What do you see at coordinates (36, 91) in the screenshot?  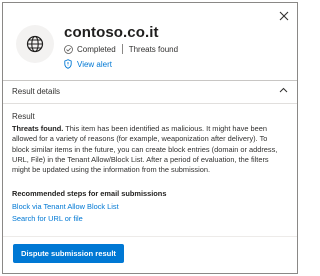 I see `section-label: Result details` at bounding box center [36, 91].